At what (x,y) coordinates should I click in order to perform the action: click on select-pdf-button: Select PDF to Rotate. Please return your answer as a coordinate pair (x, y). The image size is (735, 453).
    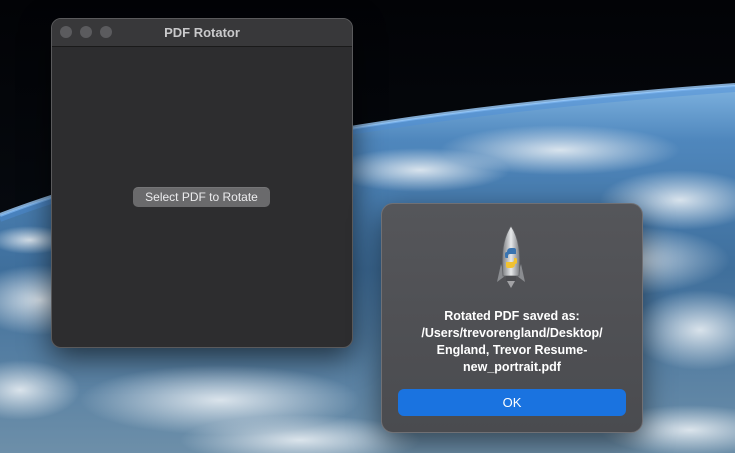
    Looking at the image, I should click on (201, 197).